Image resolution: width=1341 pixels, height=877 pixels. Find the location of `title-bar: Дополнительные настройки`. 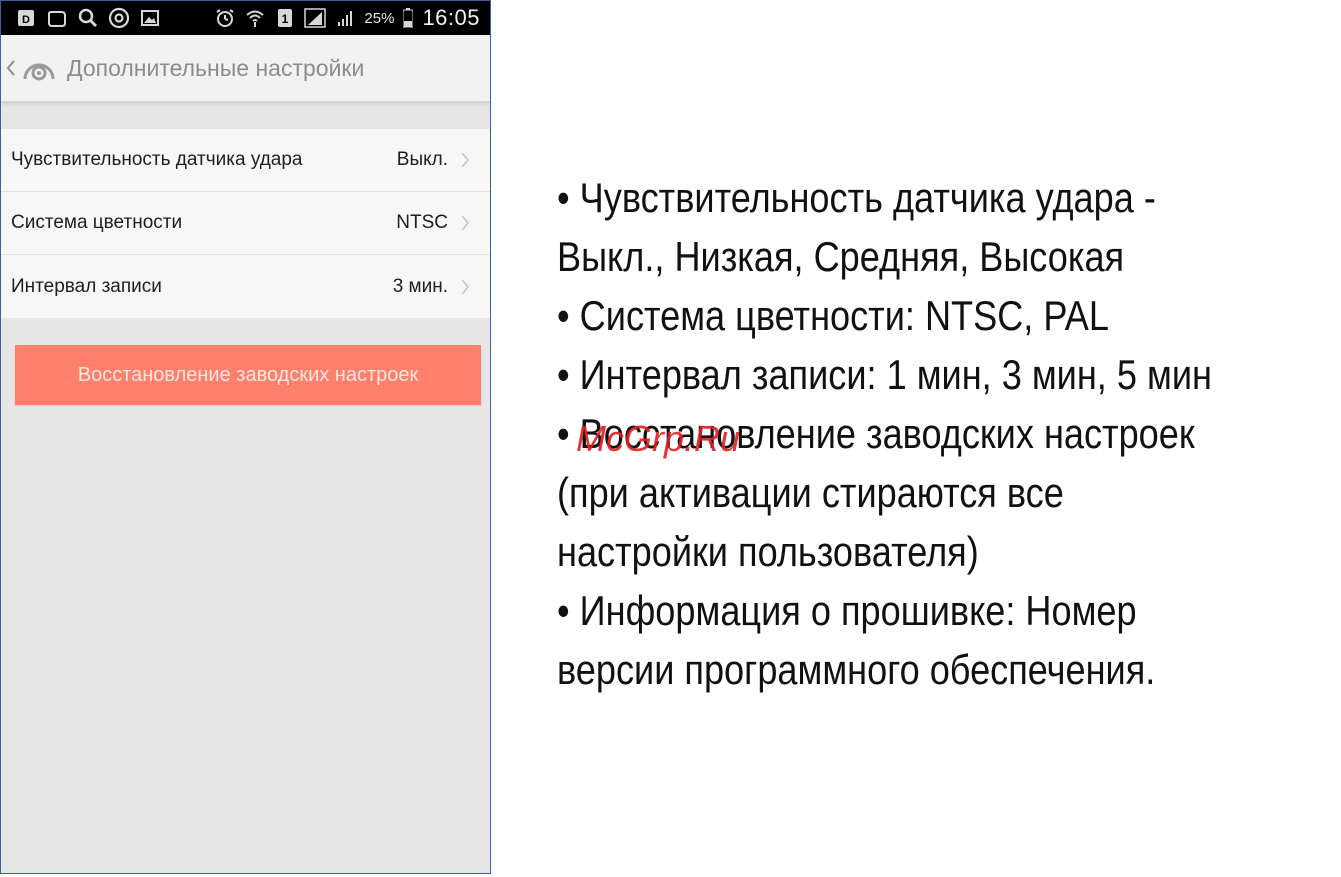

title-bar: Дополнительные настройки is located at coordinates (245, 68).